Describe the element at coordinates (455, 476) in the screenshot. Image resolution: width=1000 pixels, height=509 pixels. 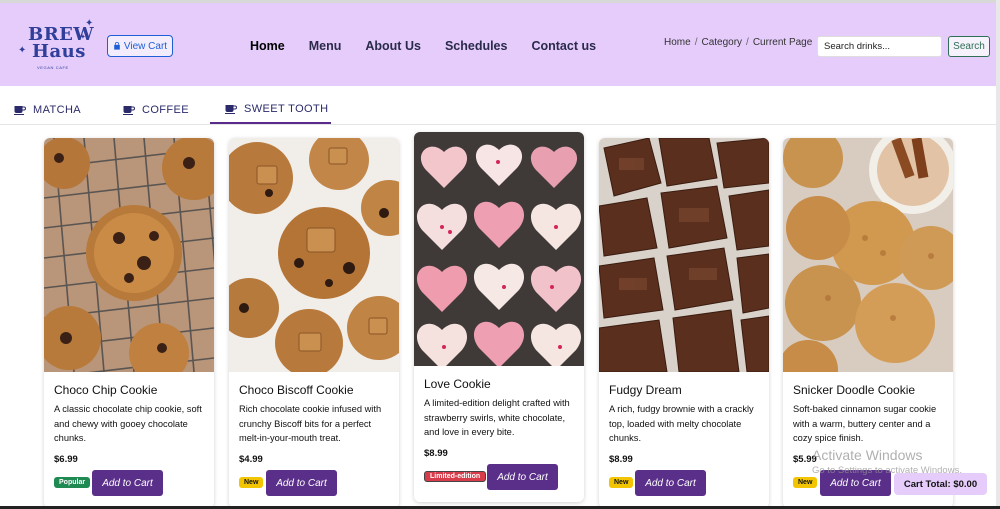
I see `status-badge: Limited-edition` at that location.